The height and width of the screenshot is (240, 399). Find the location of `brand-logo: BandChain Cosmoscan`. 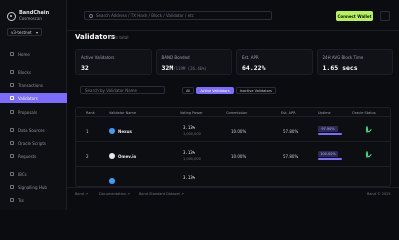

brand-logo: BandChain Cosmoscan is located at coordinates (28, 16).